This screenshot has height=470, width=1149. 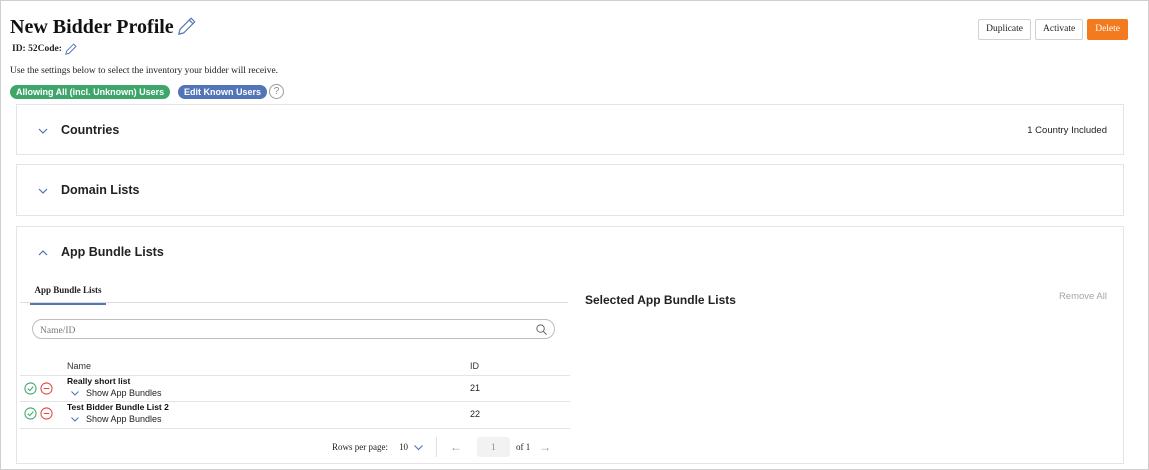 I want to click on chevron-up-icon, so click(x=43, y=252).